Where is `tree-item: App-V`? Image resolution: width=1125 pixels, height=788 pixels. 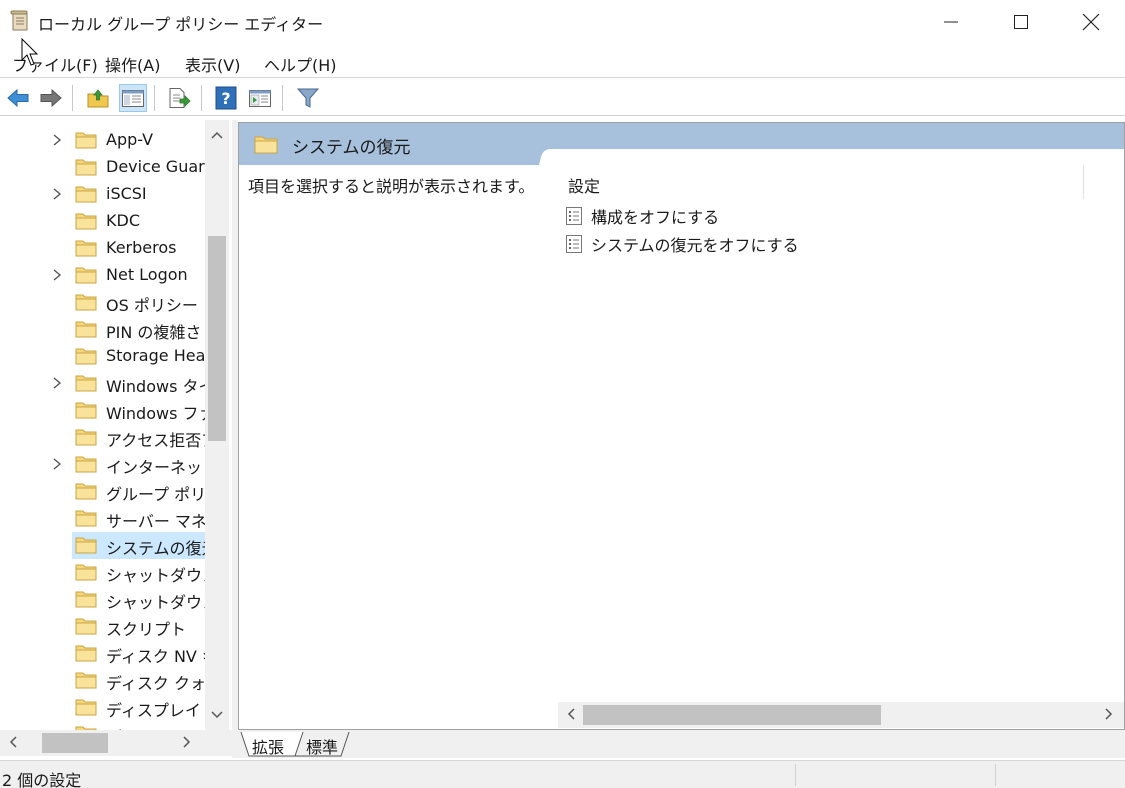 tree-item: App-V is located at coordinates (102, 140).